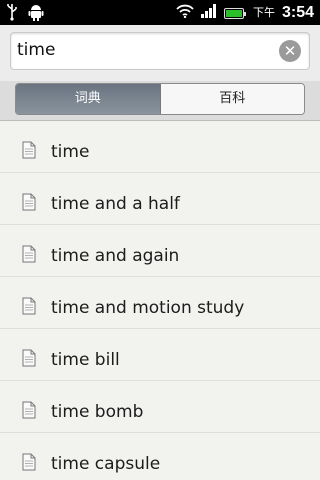  Describe the element at coordinates (263, 12) in the screenshot. I see `status-ampm: 下午` at that location.